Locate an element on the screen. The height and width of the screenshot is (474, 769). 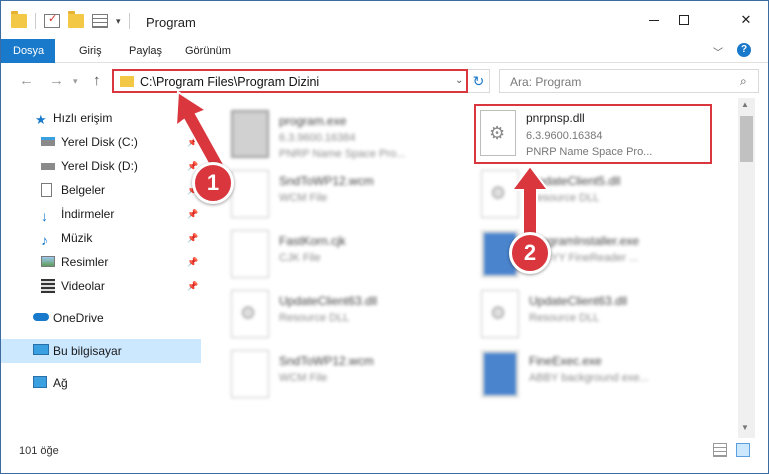
file-version: 6.3.9600.16384 is located at coordinates (564, 136).